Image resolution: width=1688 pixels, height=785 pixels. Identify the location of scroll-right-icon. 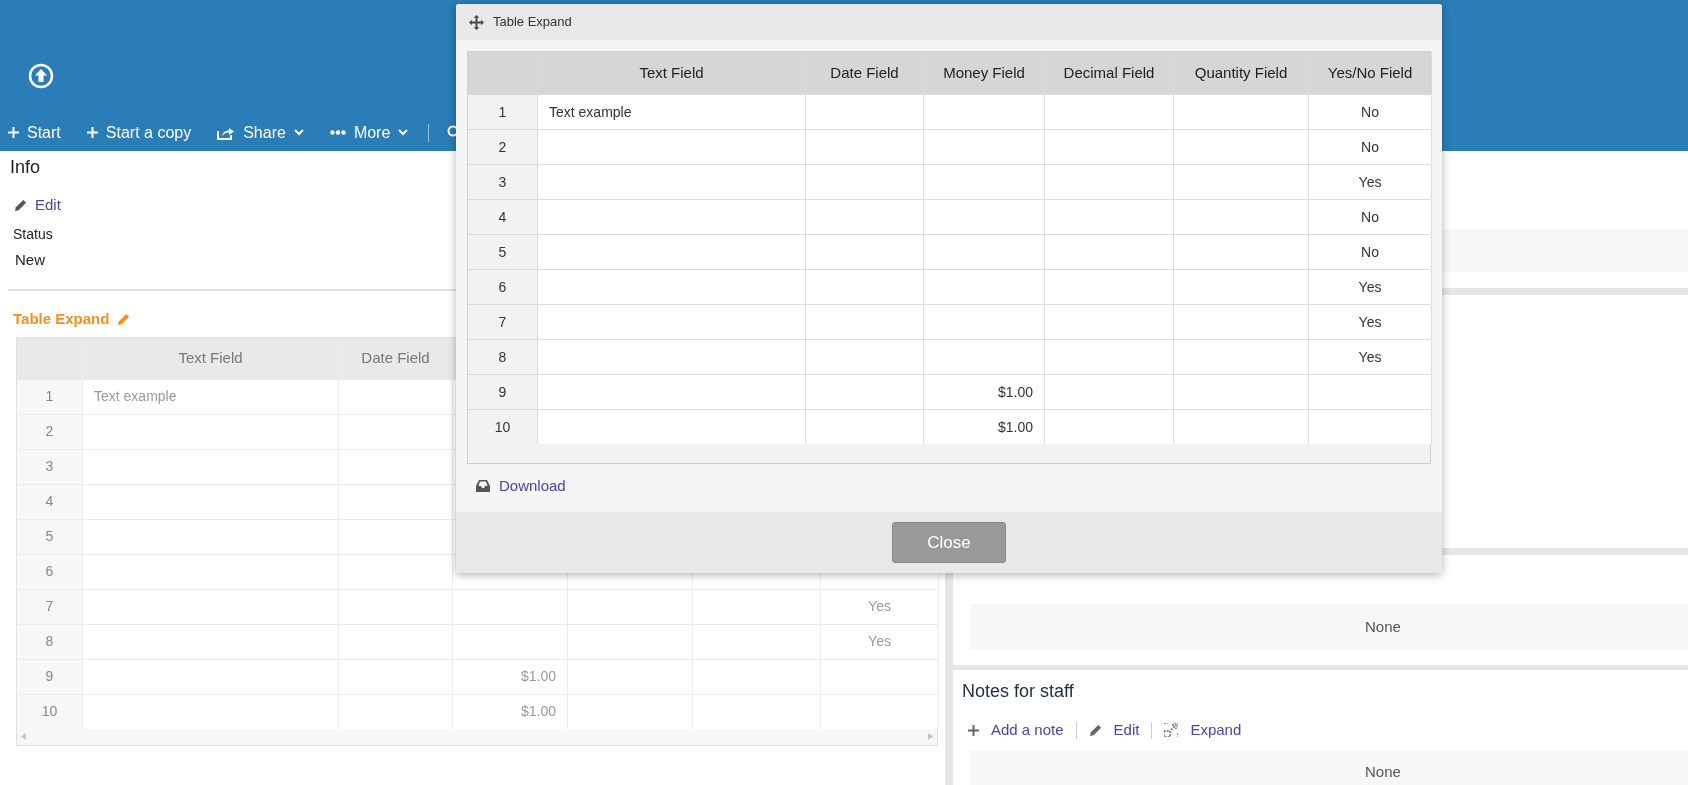
(930, 736).